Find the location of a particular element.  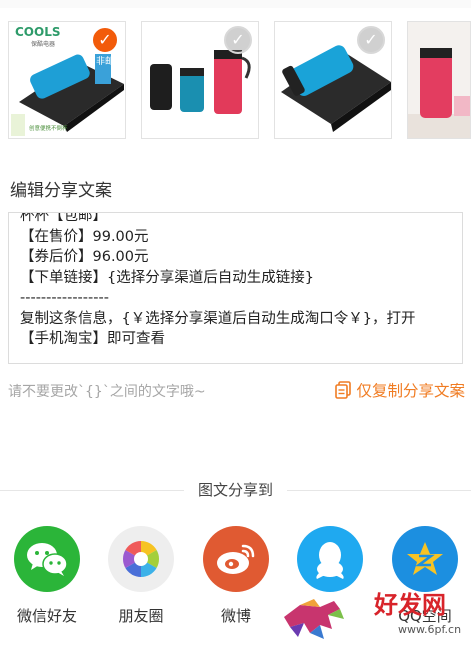

svg-text: COOLS is located at coordinates (38, 32).